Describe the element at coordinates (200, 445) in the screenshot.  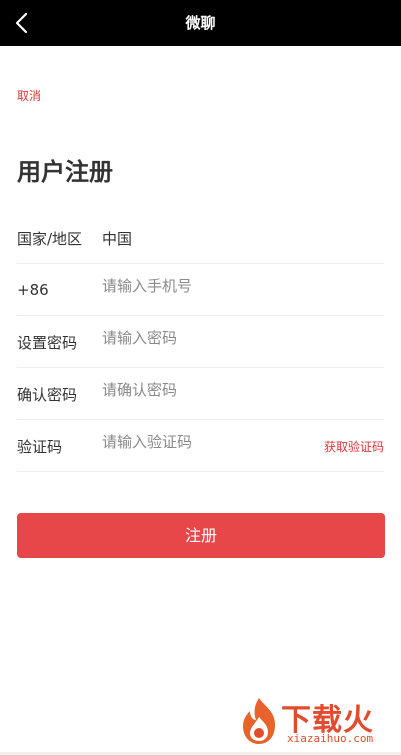
I see `verification-code-row: 验证码 请输入验证码 获取验证码` at that location.